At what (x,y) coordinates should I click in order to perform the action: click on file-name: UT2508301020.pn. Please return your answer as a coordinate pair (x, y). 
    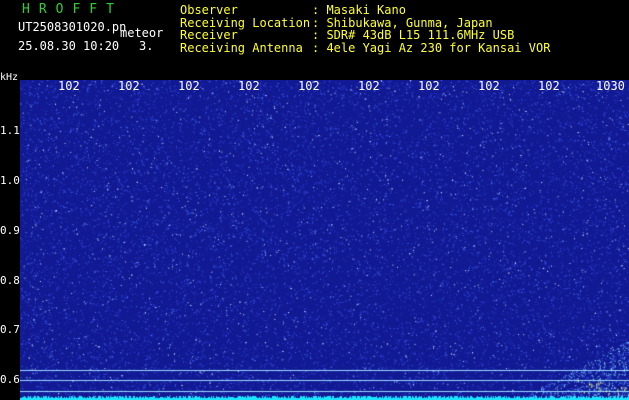
    Looking at the image, I should click on (72, 27).